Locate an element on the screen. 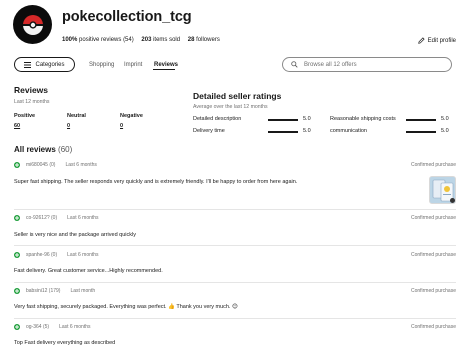 This screenshot has width=470, height=357. tab-shopping: Shopping is located at coordinates (101, 65).